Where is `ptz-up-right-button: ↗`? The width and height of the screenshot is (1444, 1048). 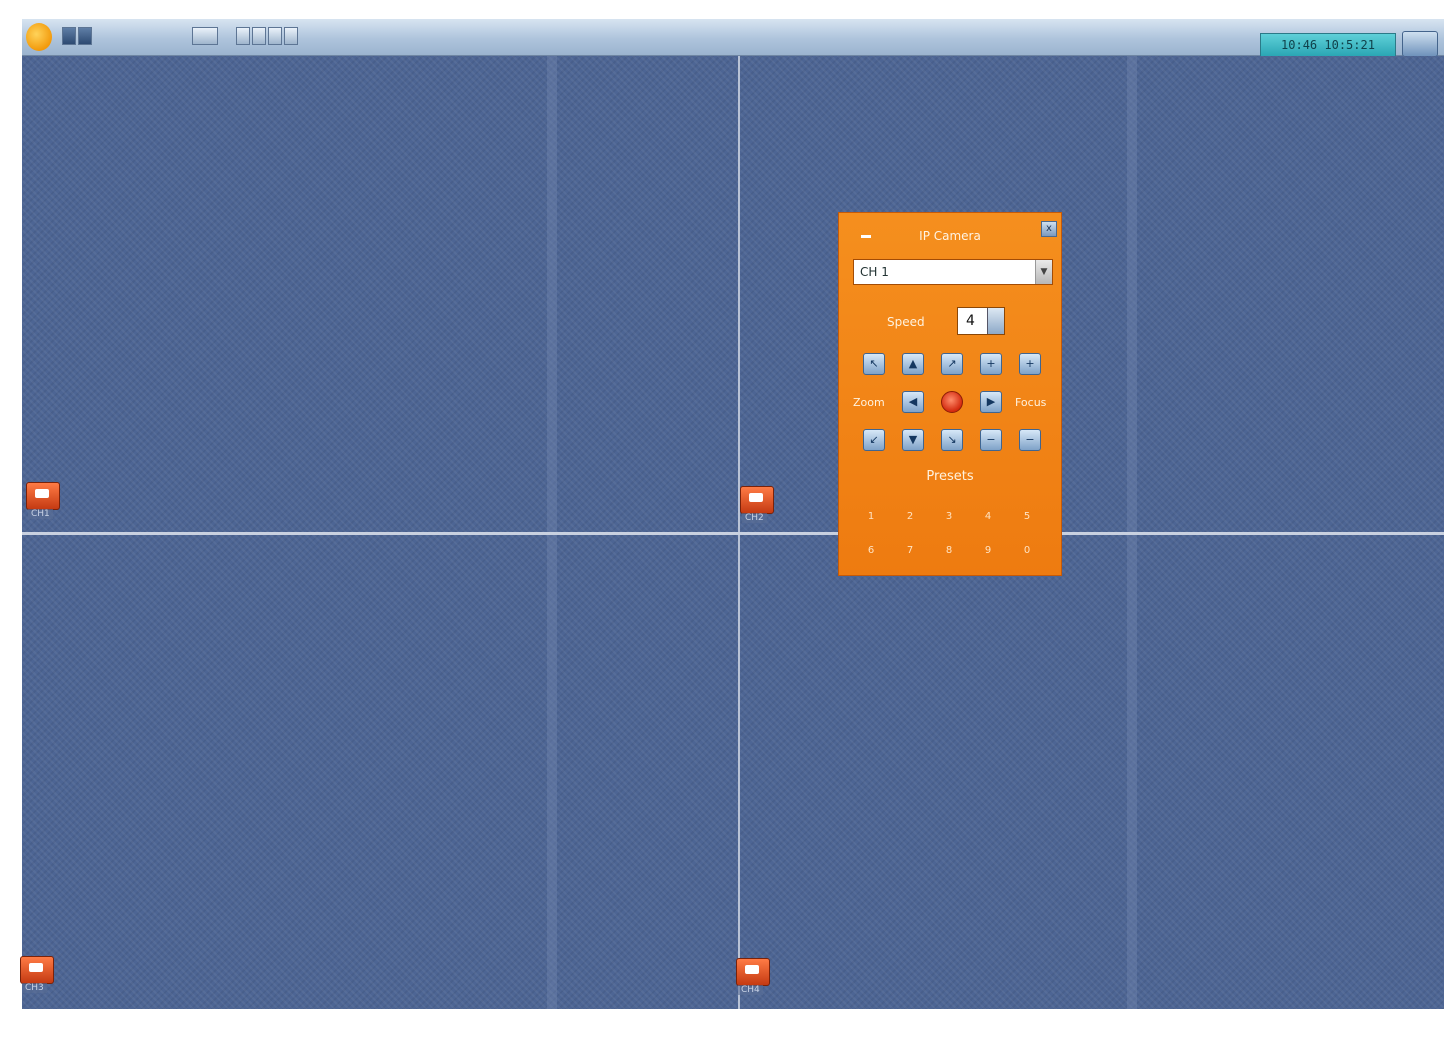 ptz-up-right-button: ↗ is located at coordinates (952, 364).